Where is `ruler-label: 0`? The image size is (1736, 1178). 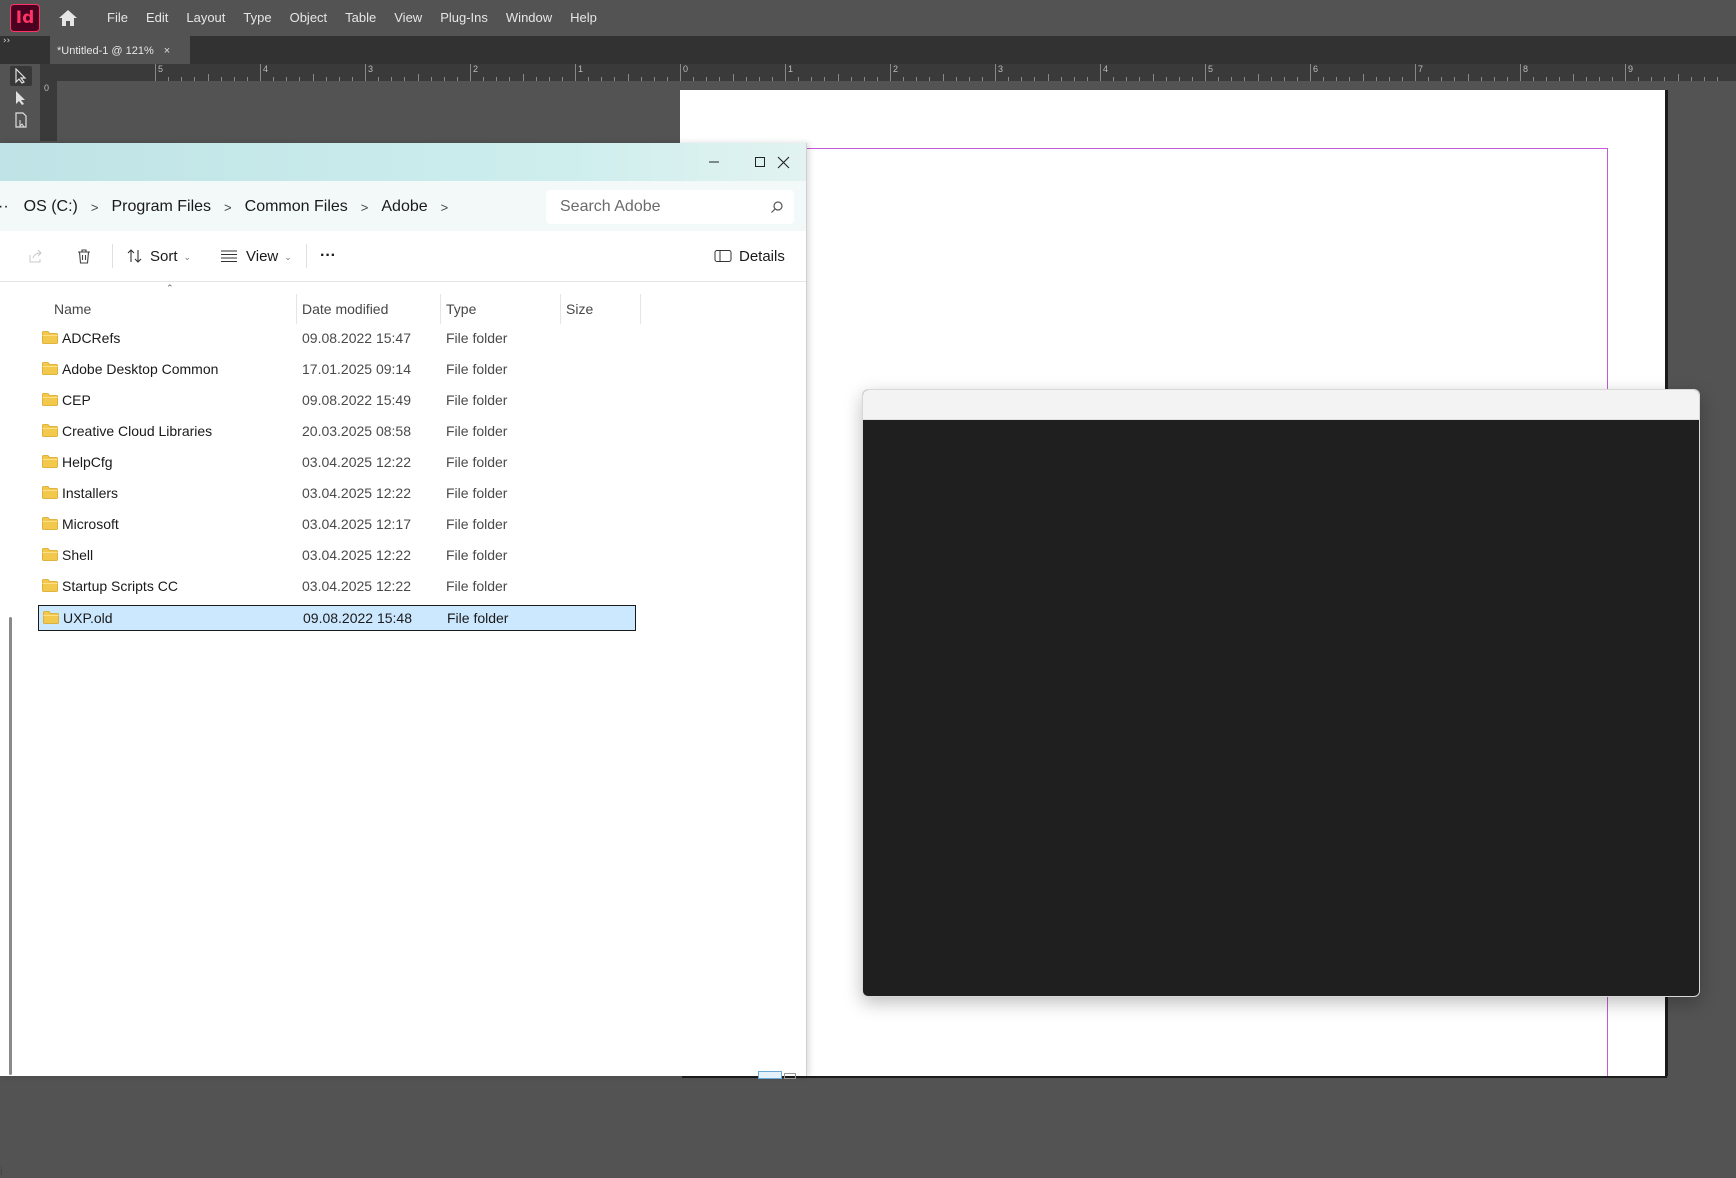 ruler-label: 0 is located at coordinates (47, 88).